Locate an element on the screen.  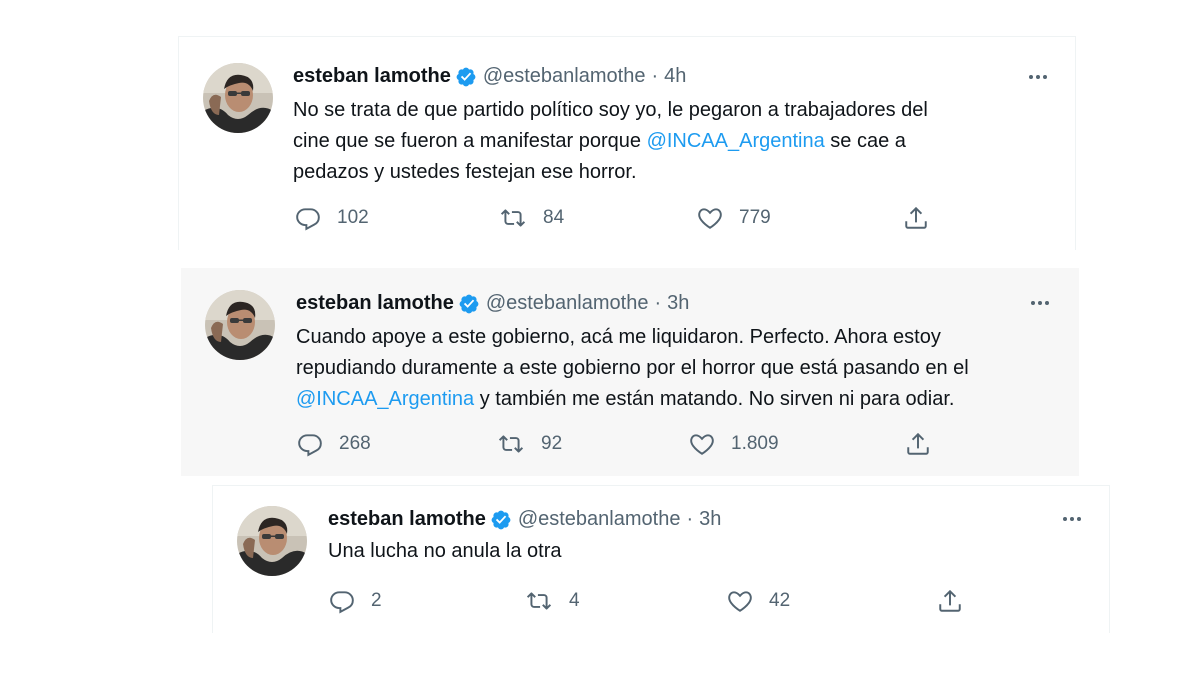
reply-button: 2 is located at coordinates (355, 601).